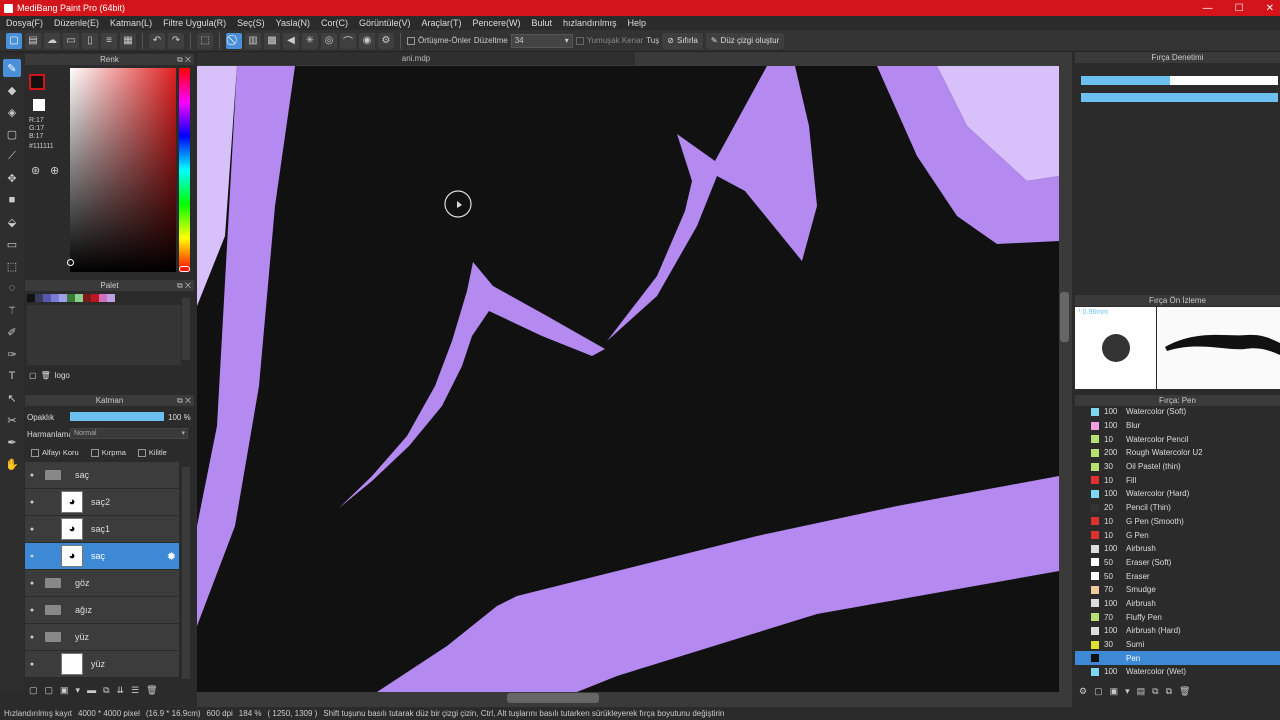  Describe the element at coordinates (109, 40) in the screenshot. I see `list-icon: ≡` at that location.